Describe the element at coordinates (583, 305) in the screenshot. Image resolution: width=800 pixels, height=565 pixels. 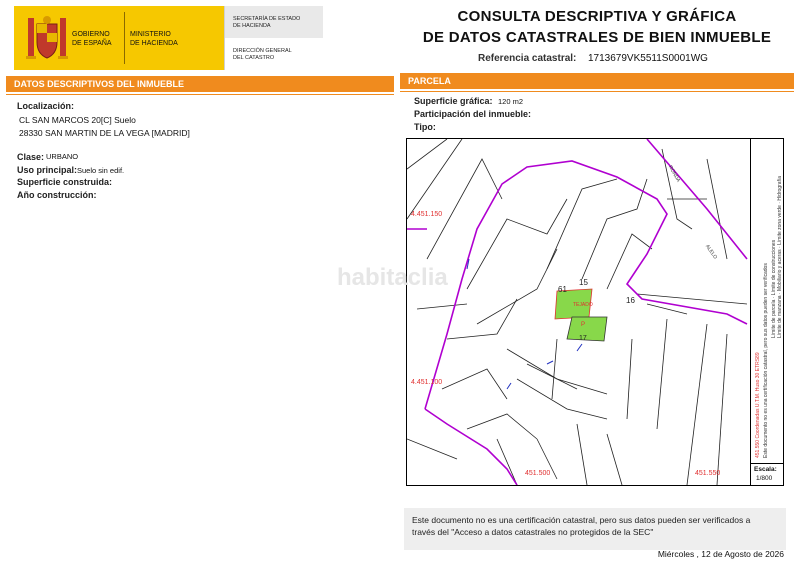
I see `tejado-label: TEJADO` at that location.